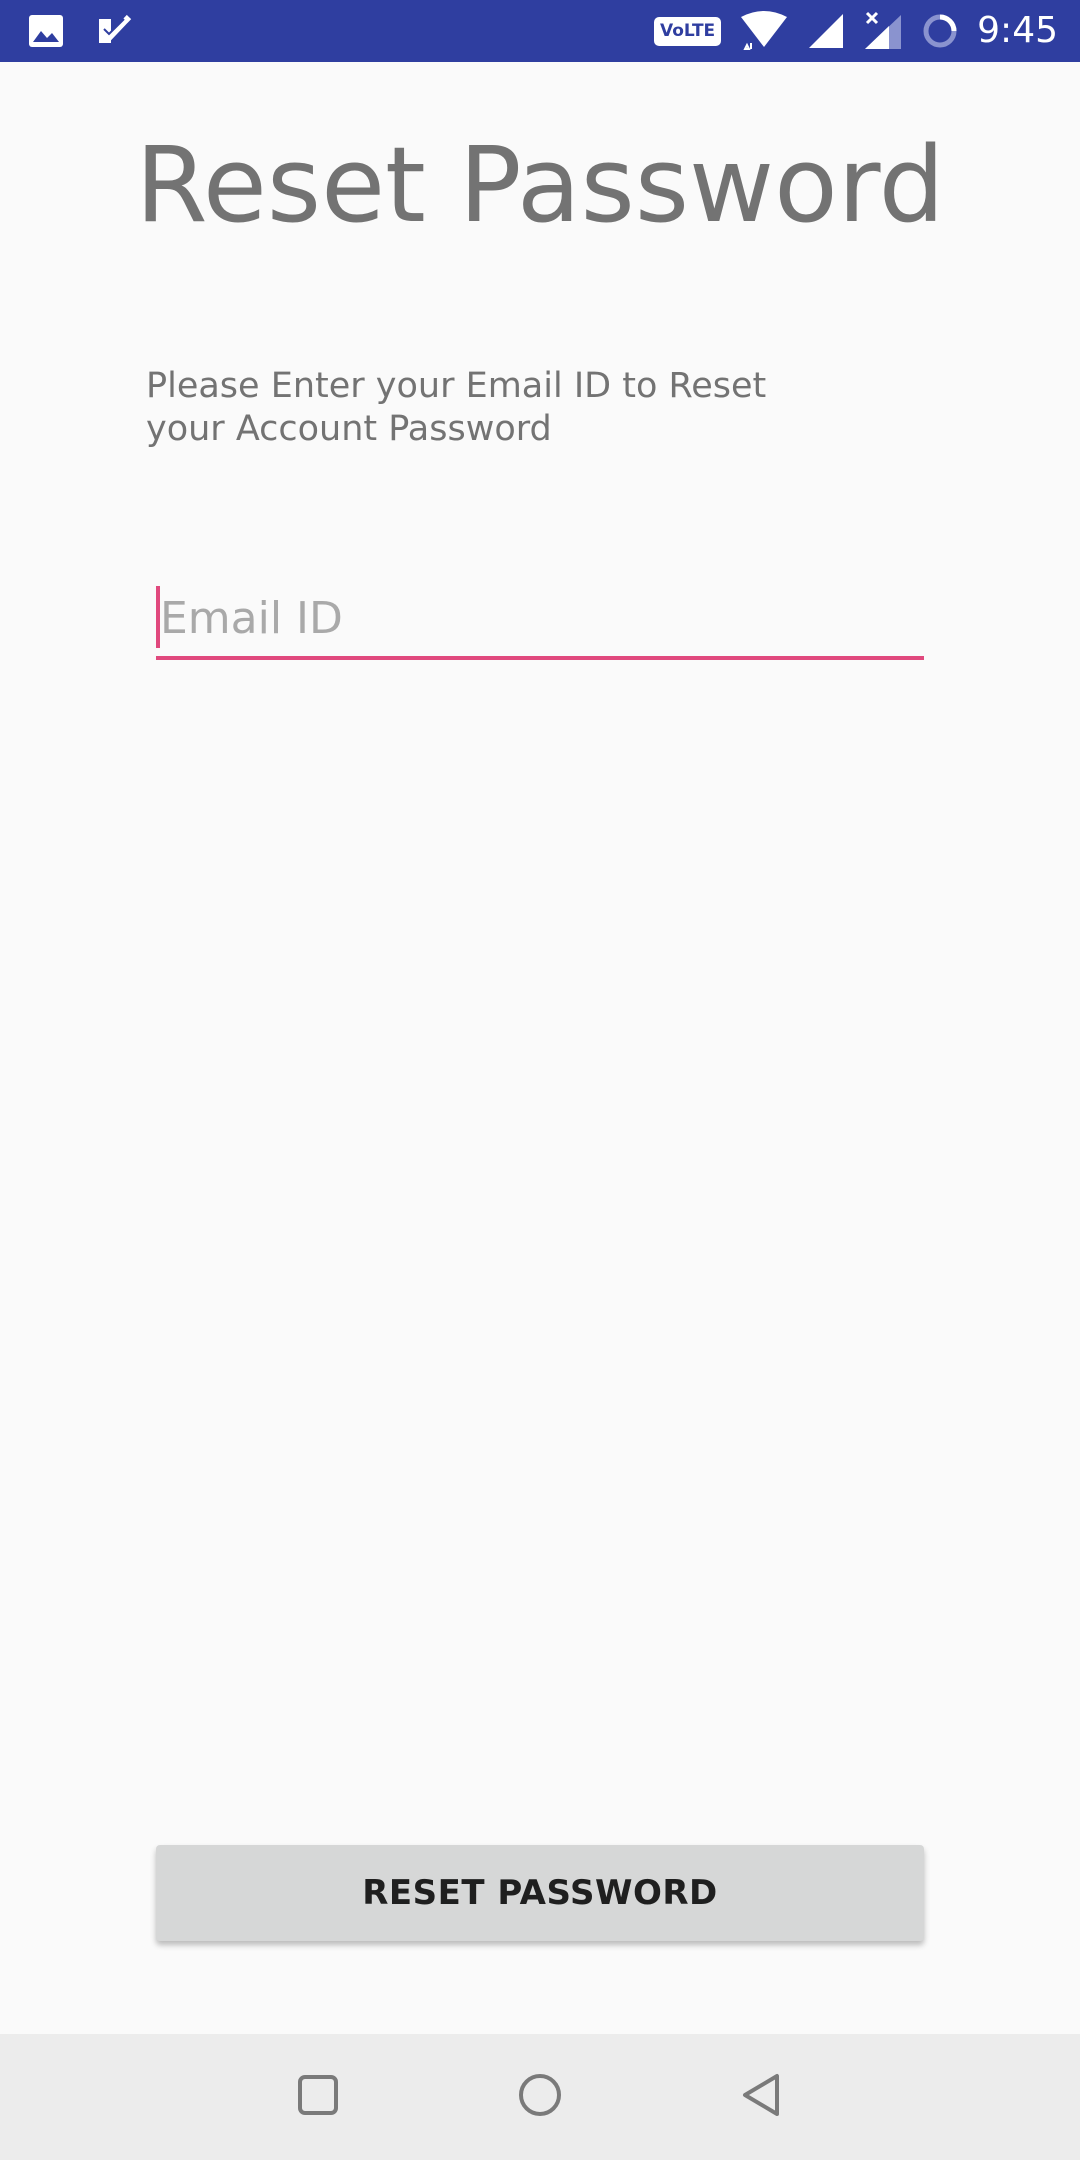  I want to click on gallery-icon, so click(46, 31).